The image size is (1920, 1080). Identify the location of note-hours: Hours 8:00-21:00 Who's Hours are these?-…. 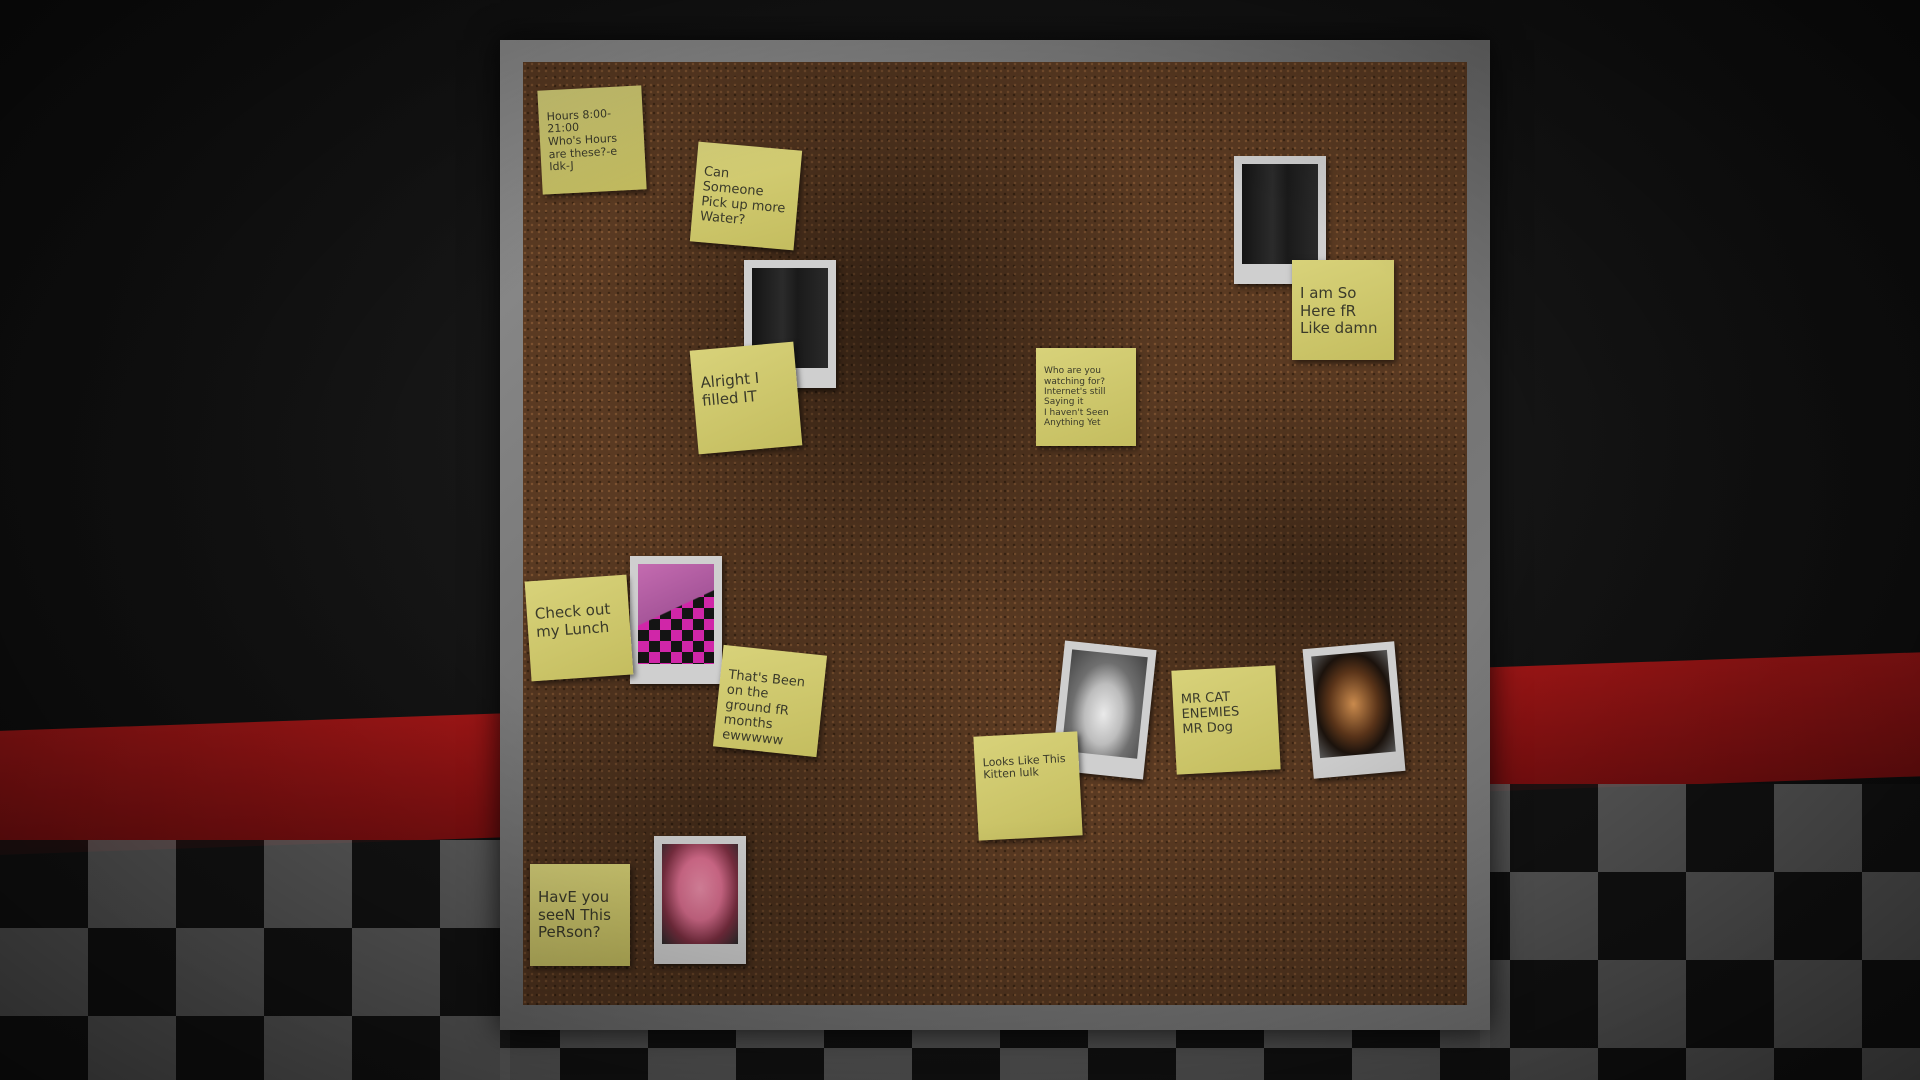
(592, 140).